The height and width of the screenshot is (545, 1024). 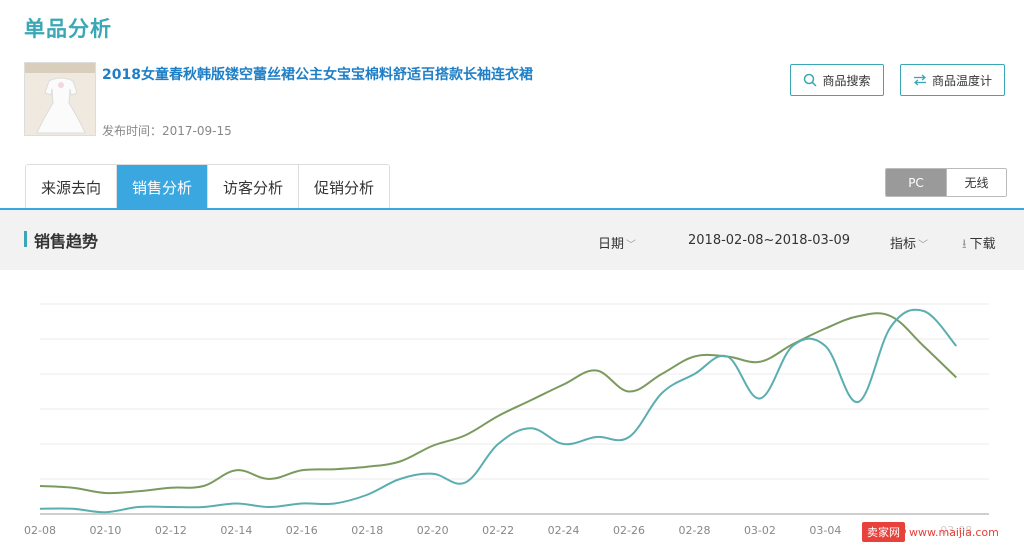 What do you see at coordinates (611, 244) in the screenshot?
I see `date-dropdown-label: 日期` at bounding box center [611, 244].